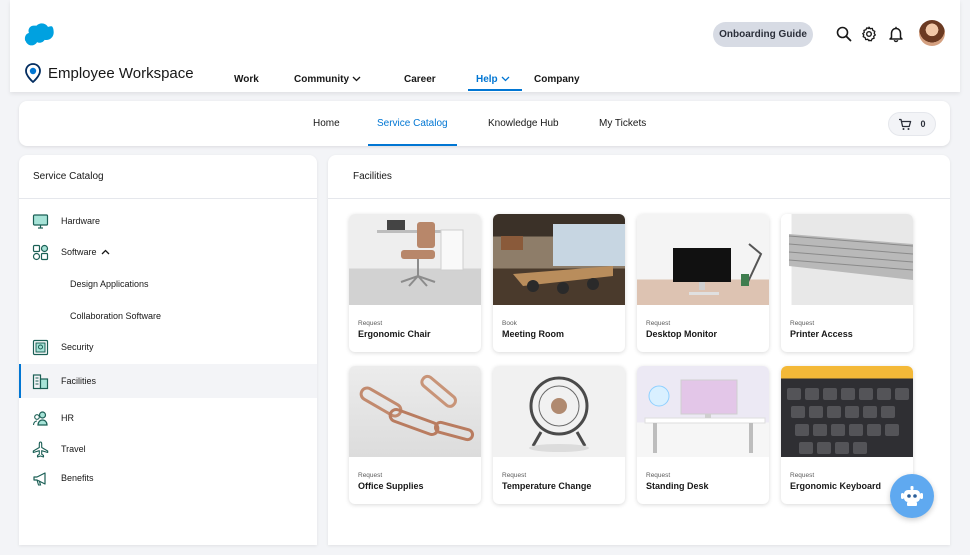 The width and height of the screenshot is (970, 555). I want to click on sidebar-item-label: HR, so click(67, 418).